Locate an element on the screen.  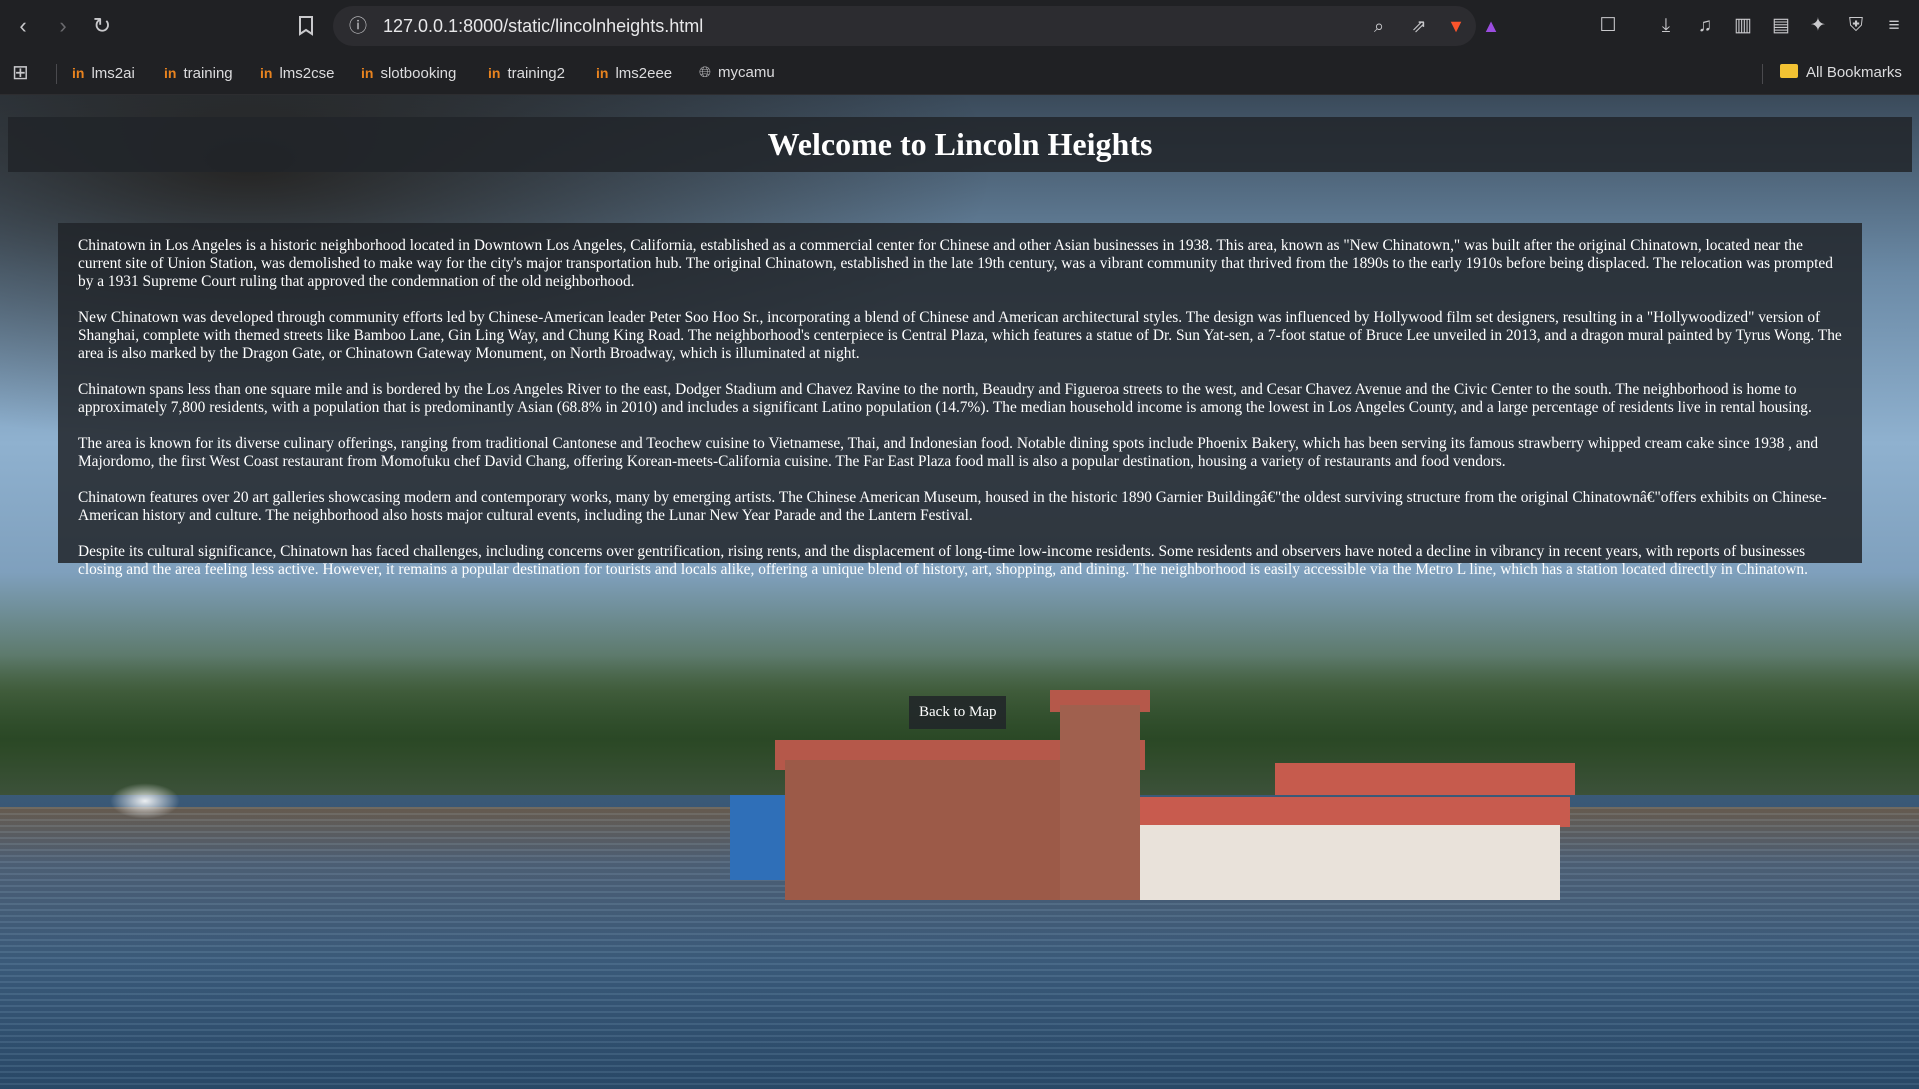
sidebar-icon: ▥ is located at coordinates (1743, 26).